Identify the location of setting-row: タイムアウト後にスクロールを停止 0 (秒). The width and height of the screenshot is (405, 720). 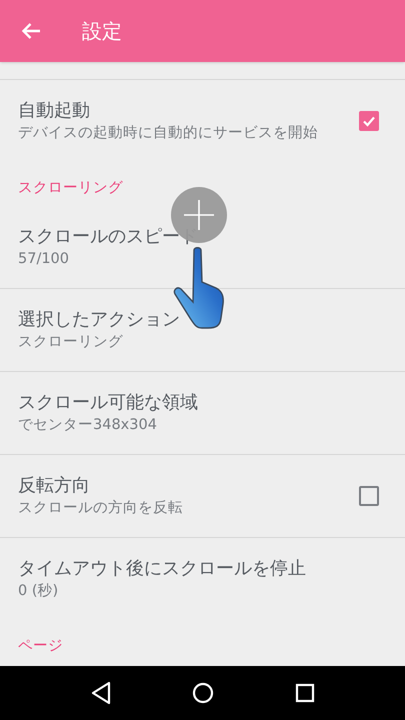
(202, 579).